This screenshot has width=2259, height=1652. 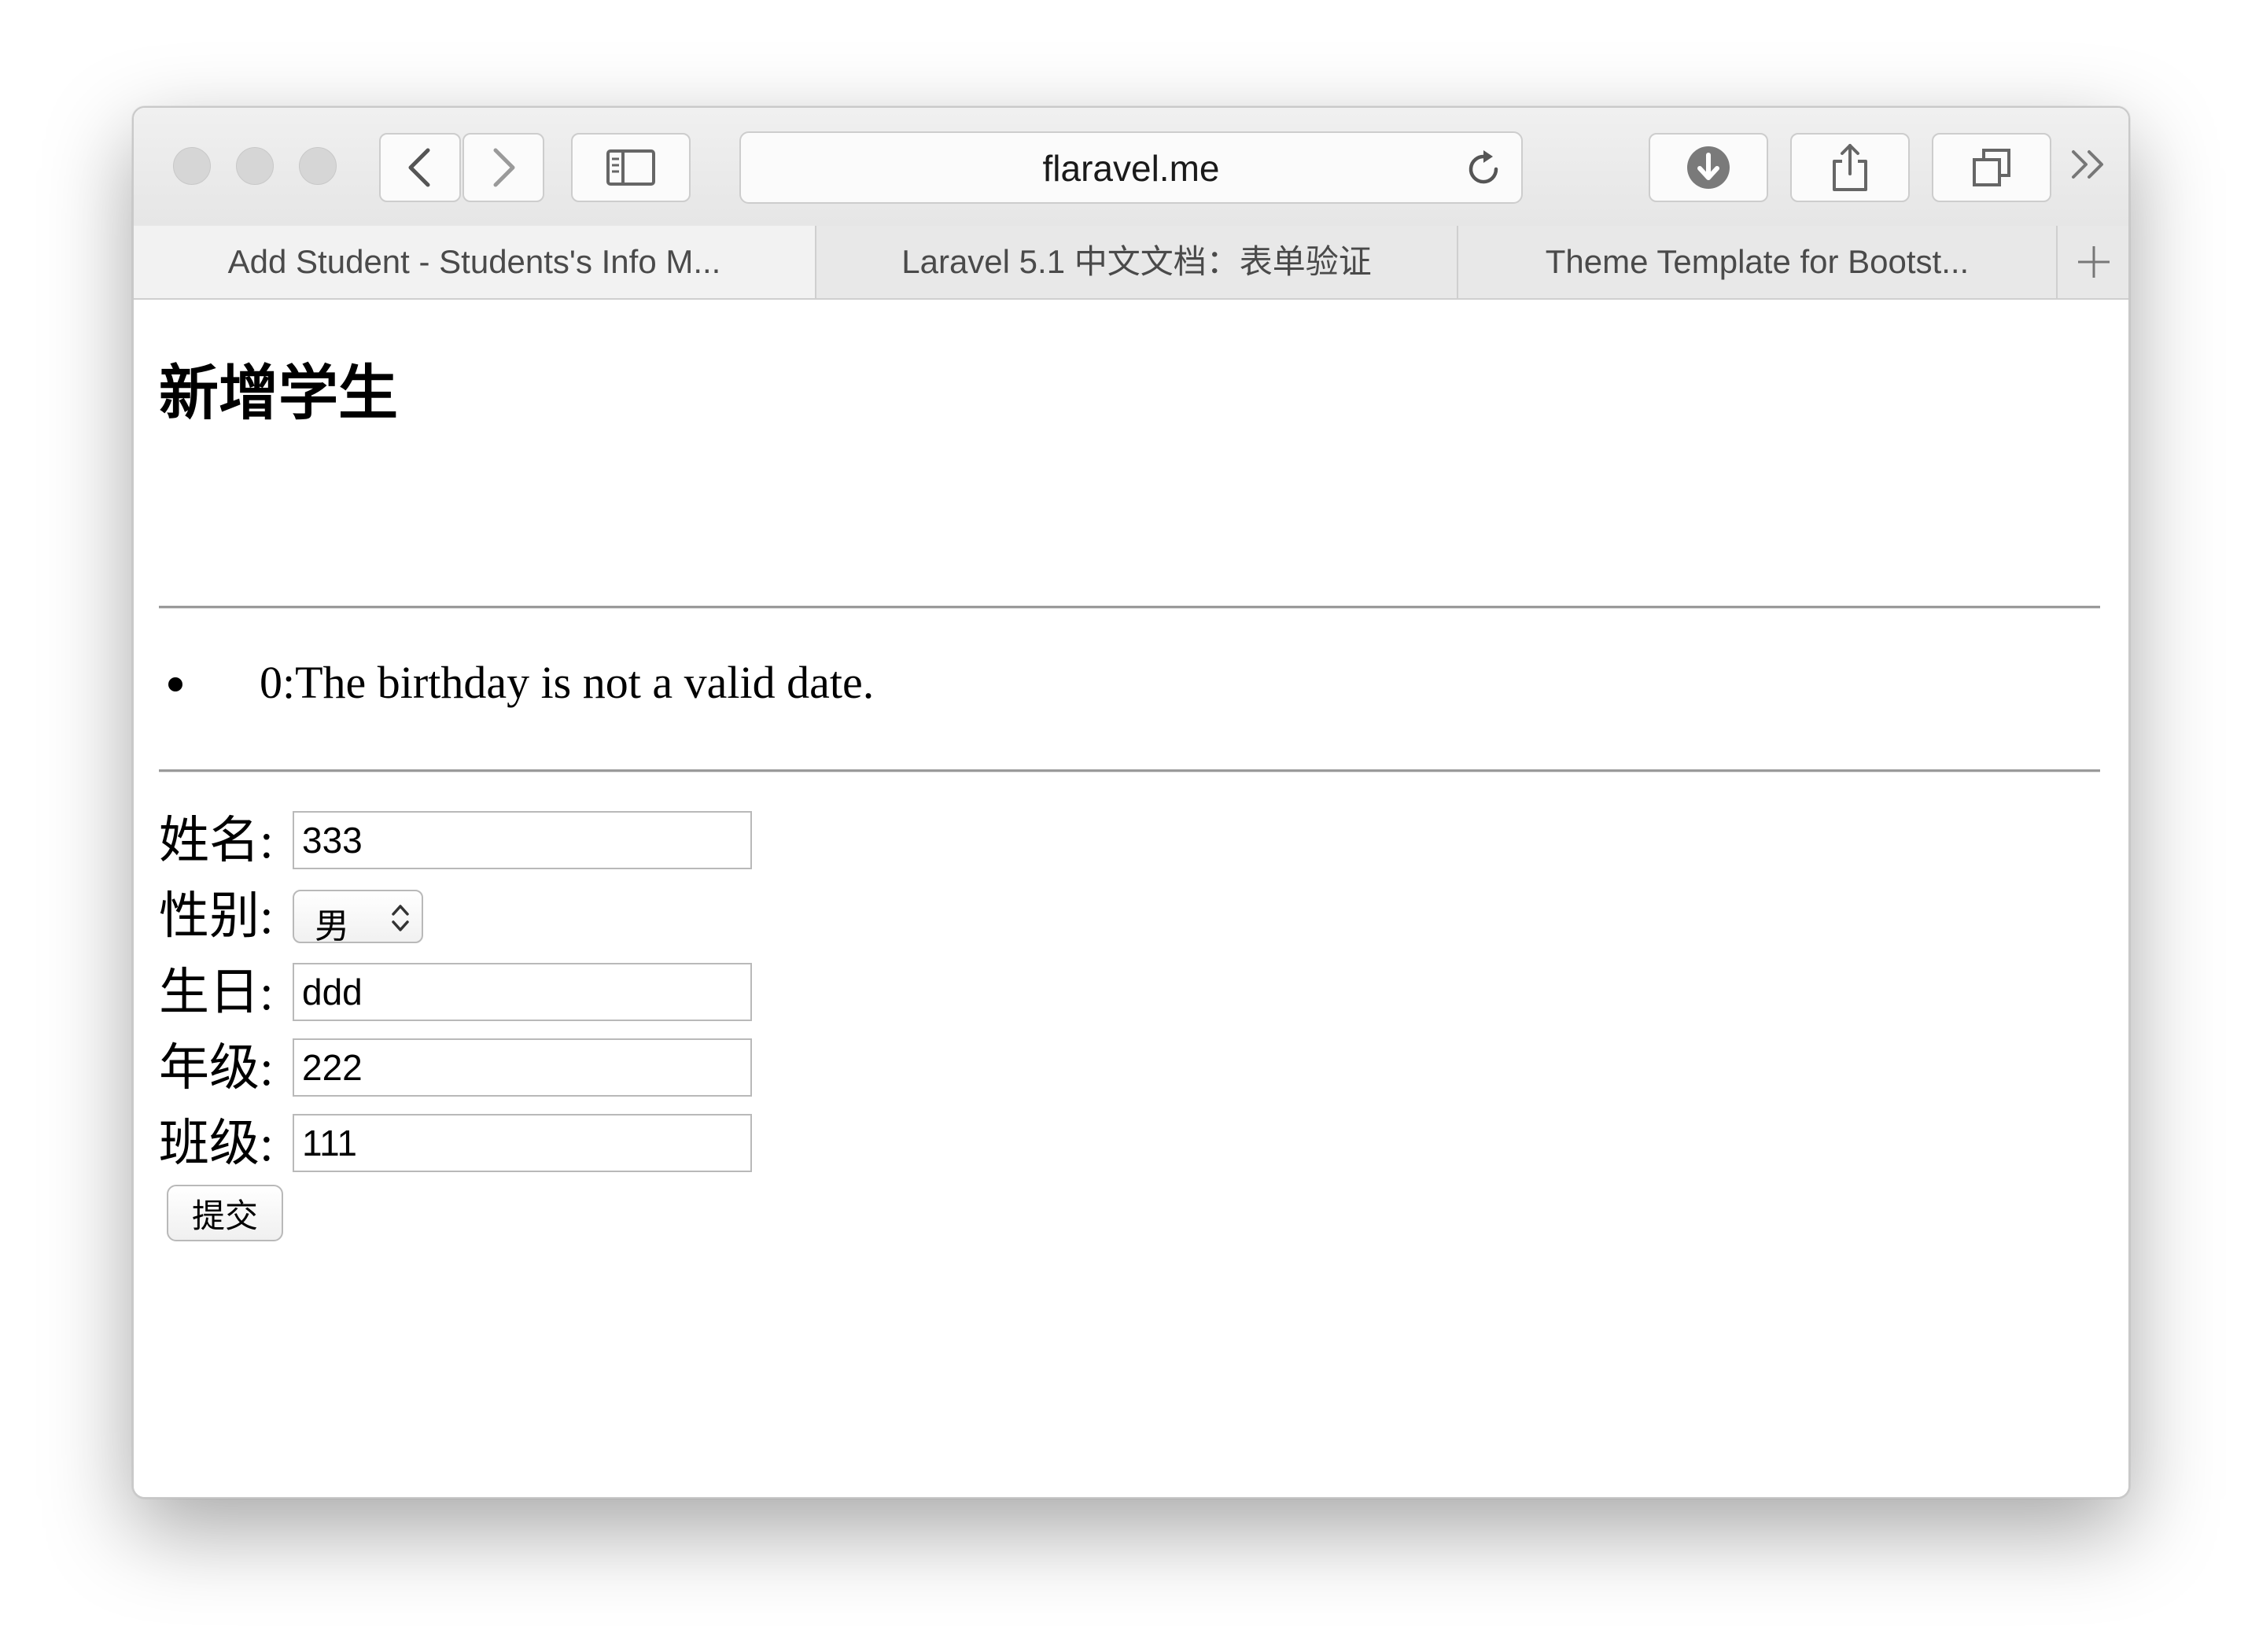 I want to click on class-row: 班级:, so click(x=552, y=1145).